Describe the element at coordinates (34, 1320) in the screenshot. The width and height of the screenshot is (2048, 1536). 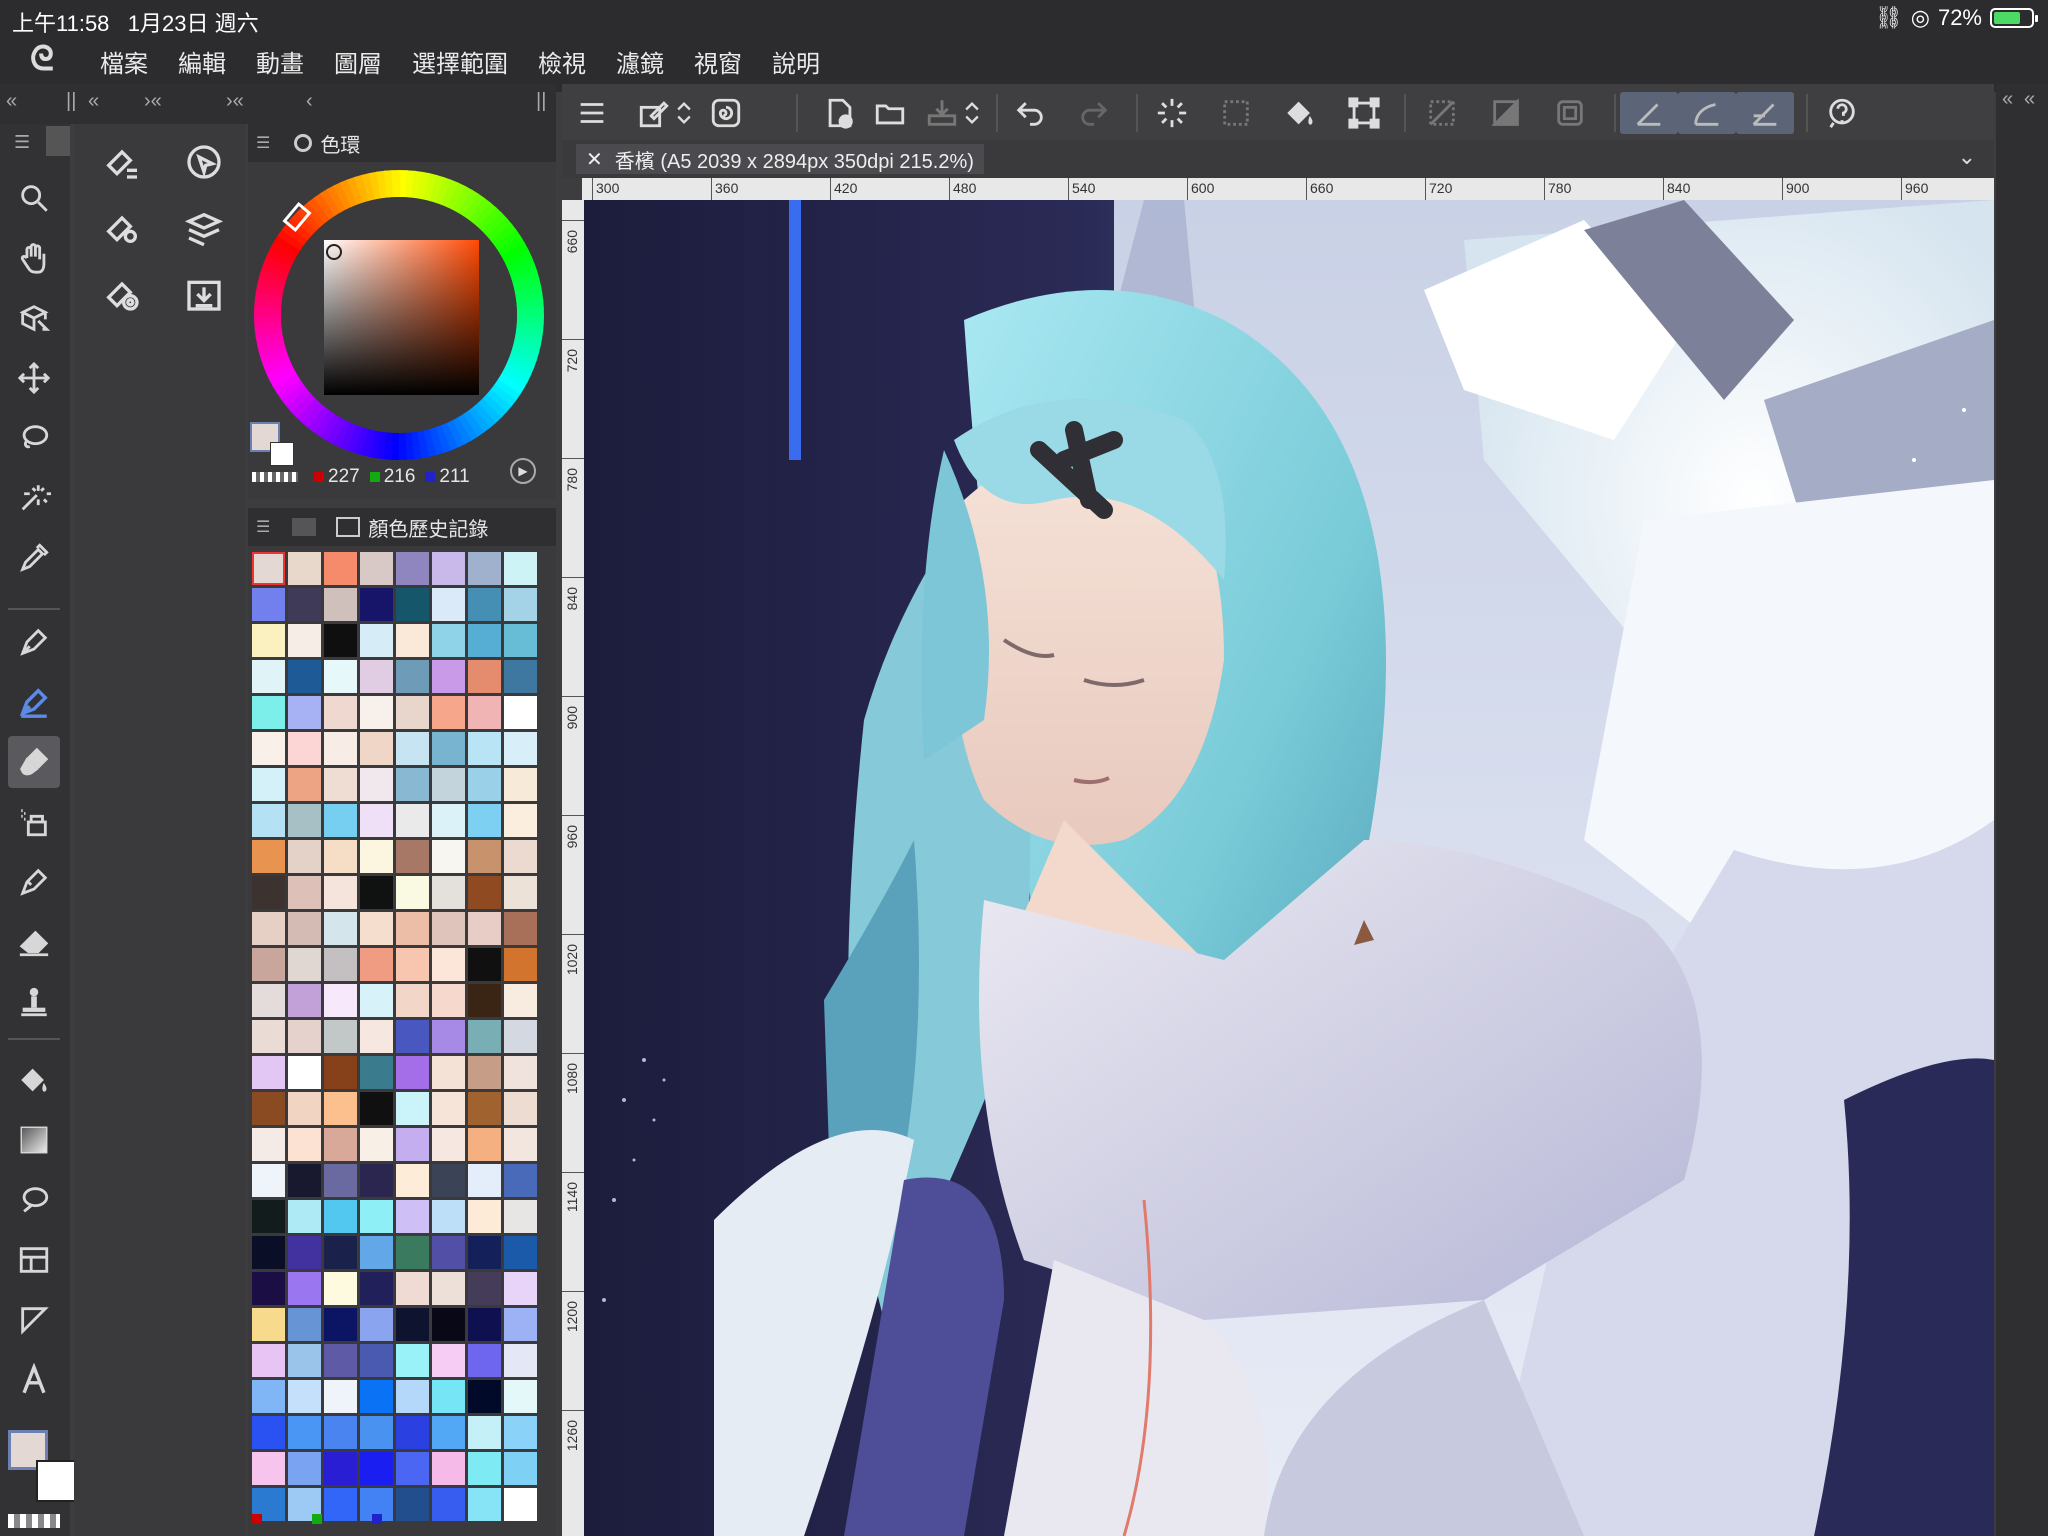
I see `balloon-tool-icon` at that location.